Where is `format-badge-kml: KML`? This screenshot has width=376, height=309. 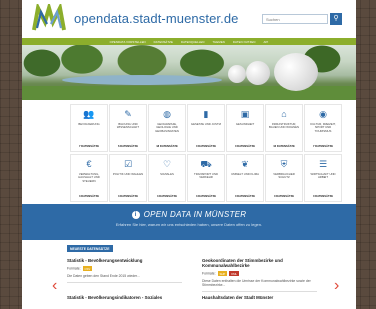 format-badge-kml: KML is located at coordinates (234, 273).